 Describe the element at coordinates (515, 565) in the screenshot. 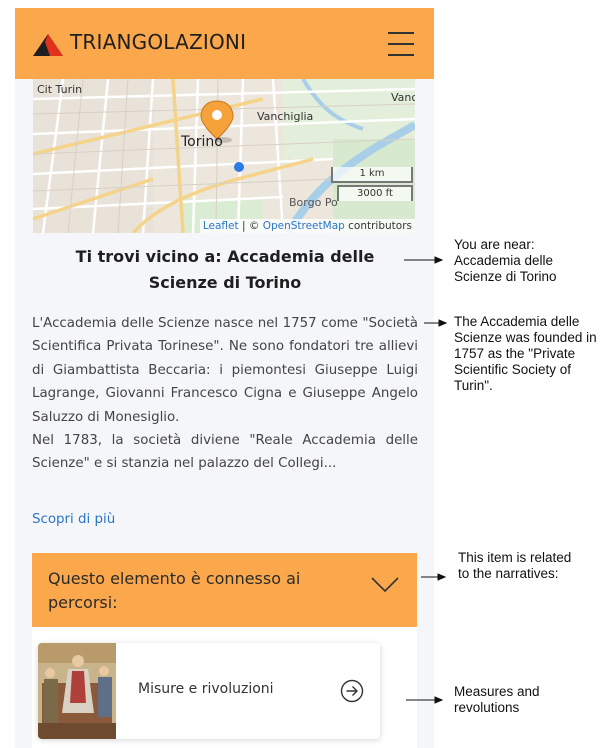

I see `annotation-related: This item is related to the narratives:` at that location.